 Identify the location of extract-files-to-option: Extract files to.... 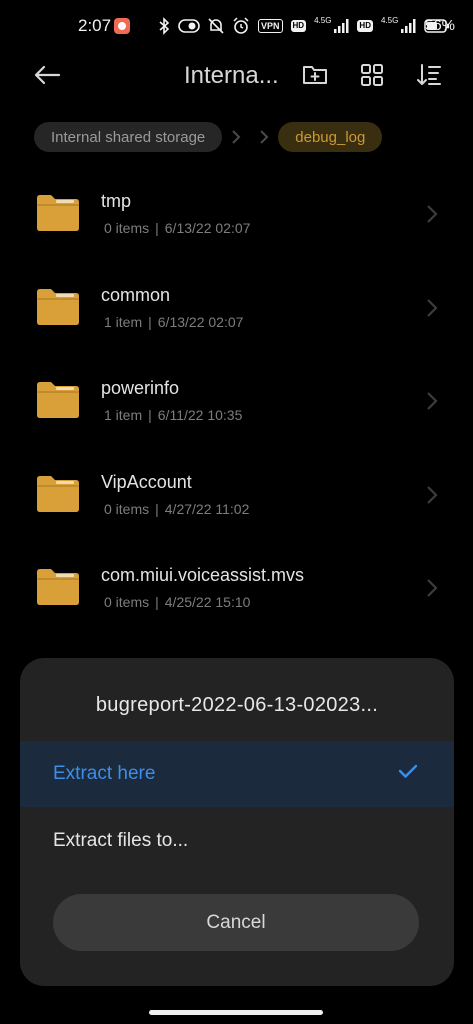
(237, 841).